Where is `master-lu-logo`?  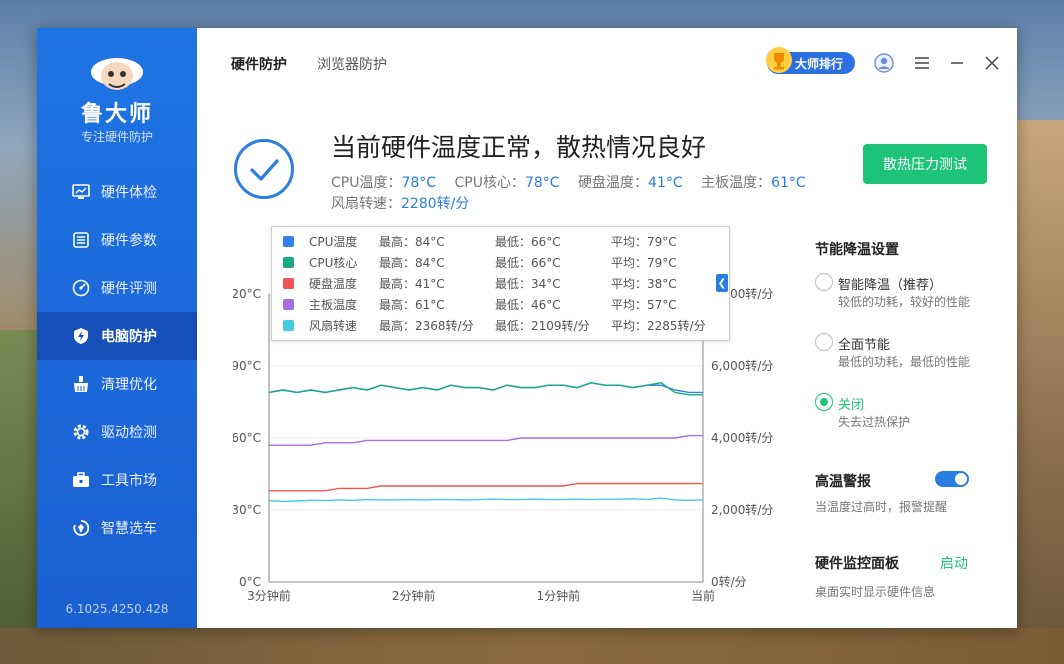
master-lu-logo is located at coordinates (117, 74).